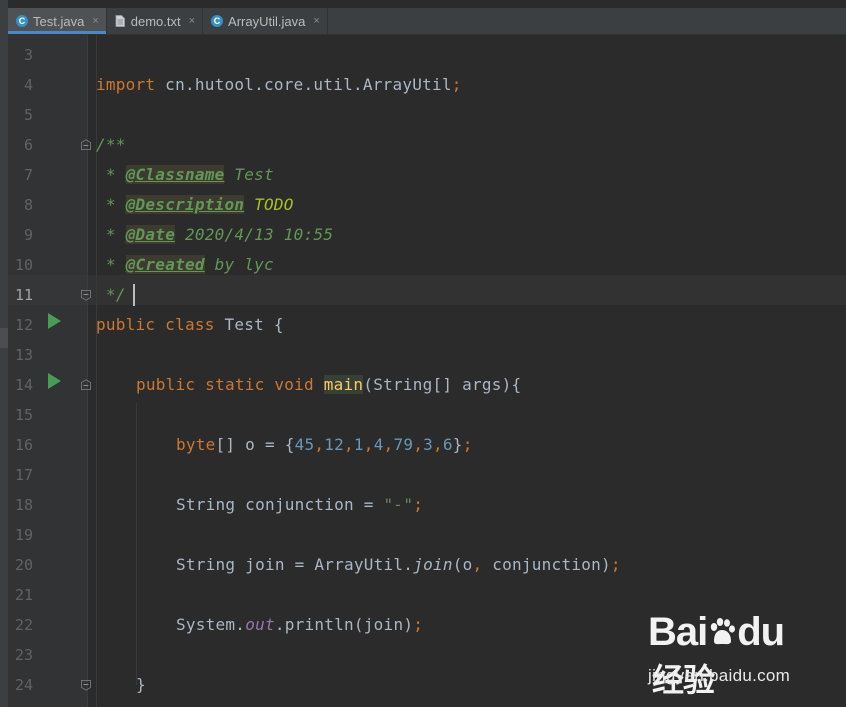  What do you see at coordinates (427, 205) in the screenshot?
I see `code-line-8: 8 * @Description TODO` at bounding box center [427, 205].